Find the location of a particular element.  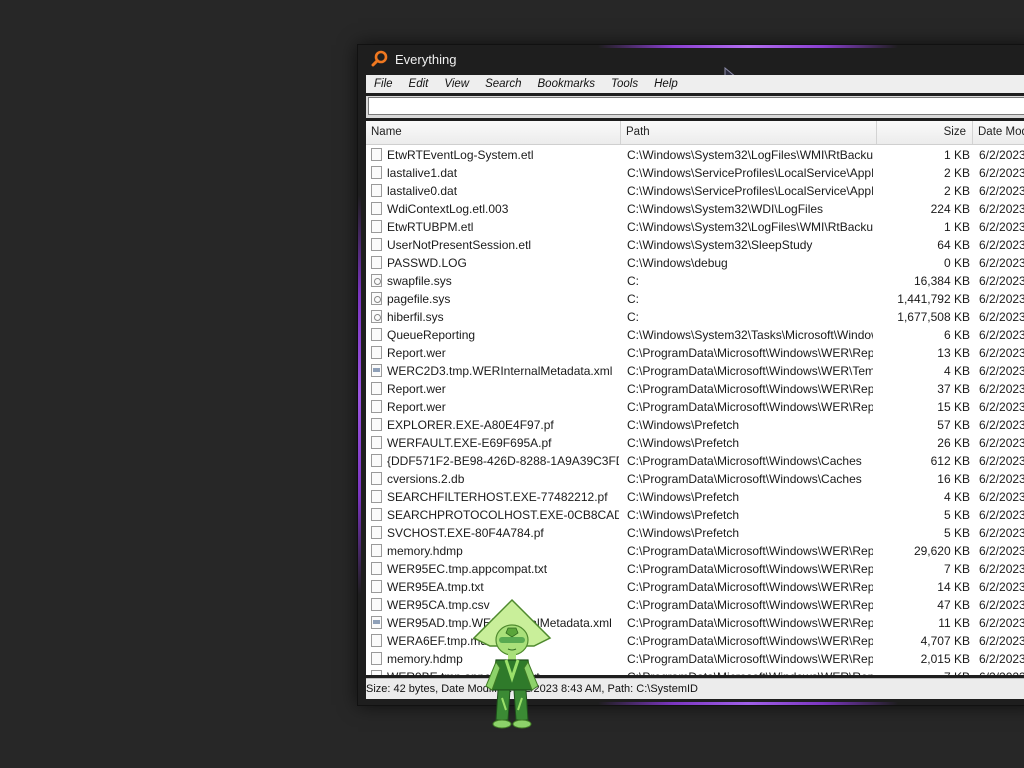

file-size: 4,707 KB is located at coordinates (945, 641).